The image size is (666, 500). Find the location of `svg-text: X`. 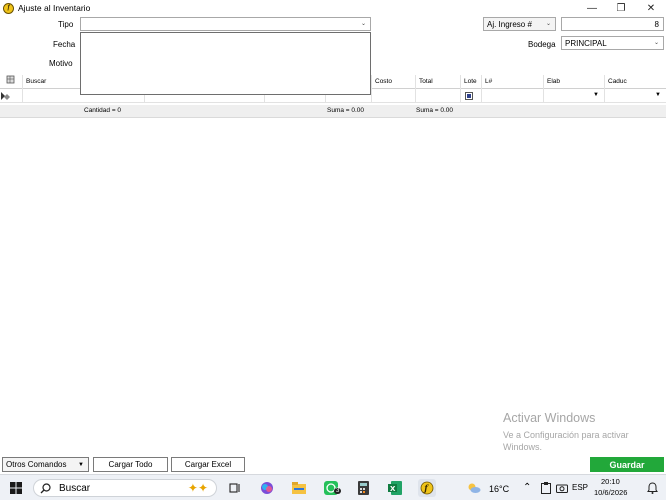

svg-text: X is located at coordinates (393, 489).